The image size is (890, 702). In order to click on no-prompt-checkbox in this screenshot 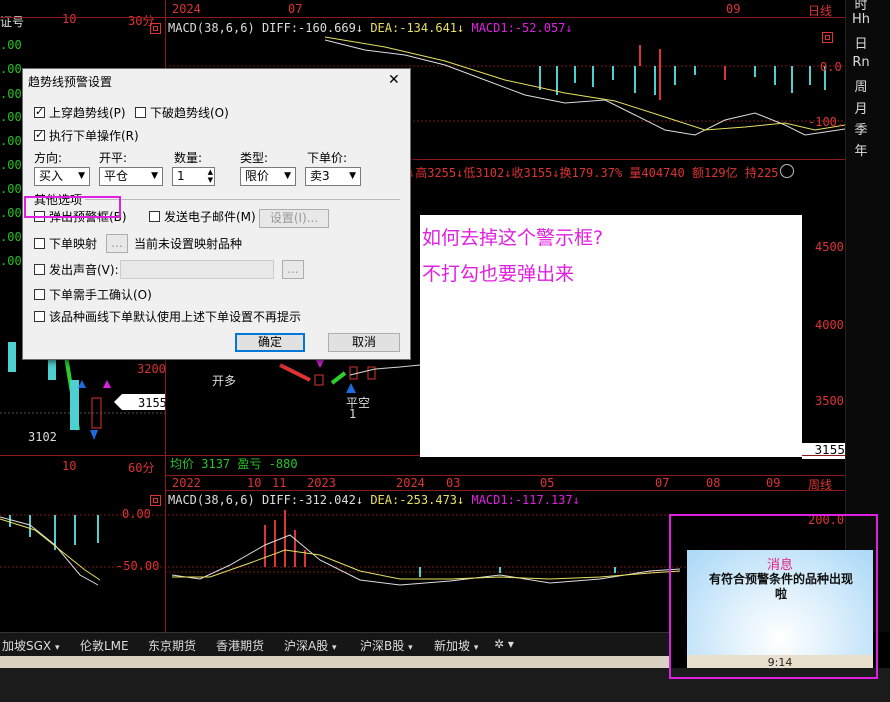, I will do `click(39, 316)`.